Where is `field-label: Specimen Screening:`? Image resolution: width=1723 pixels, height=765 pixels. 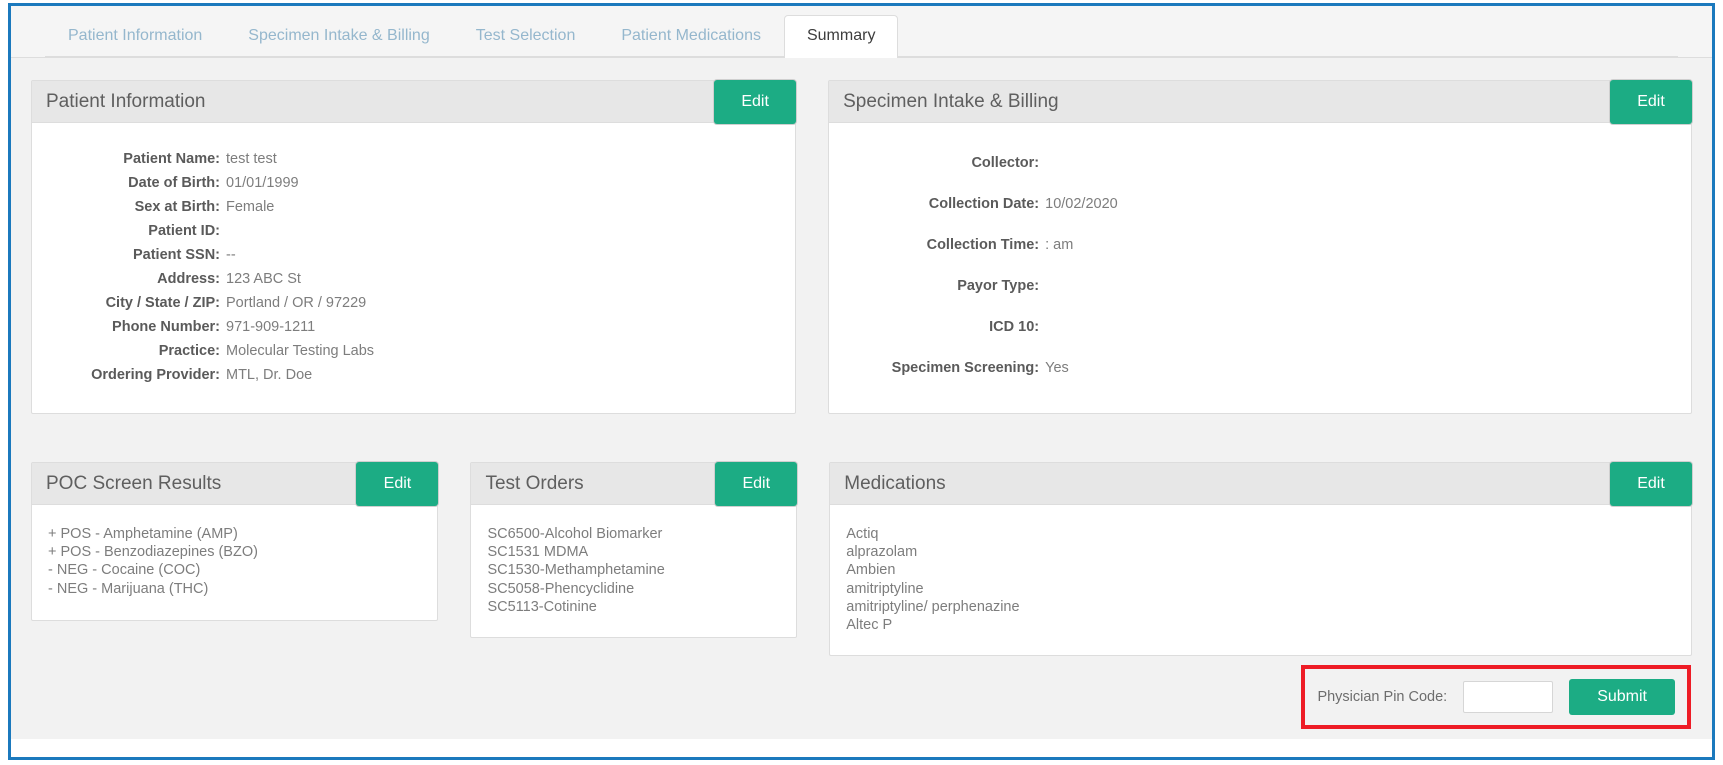
field-label: Specimen Screening: is located at coordinates (965, 368).